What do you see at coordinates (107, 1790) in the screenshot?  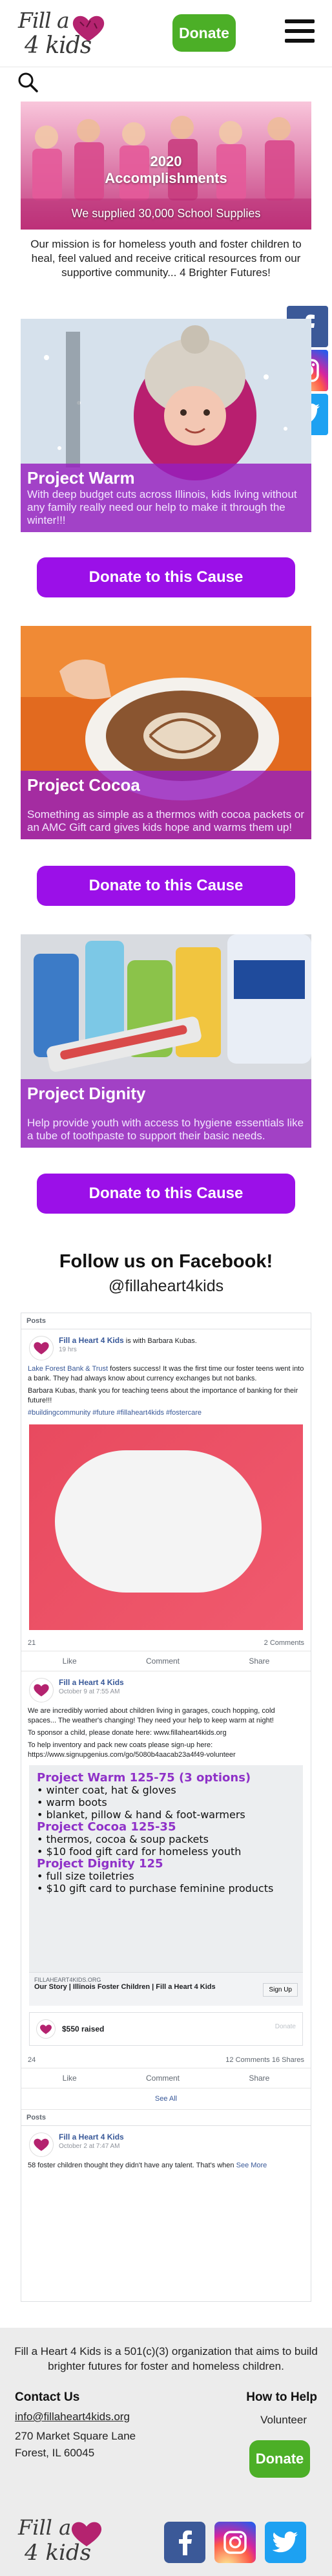 I see `flyer-item: • winter coat, hat & gloves` at bounding box center [107, 1790].